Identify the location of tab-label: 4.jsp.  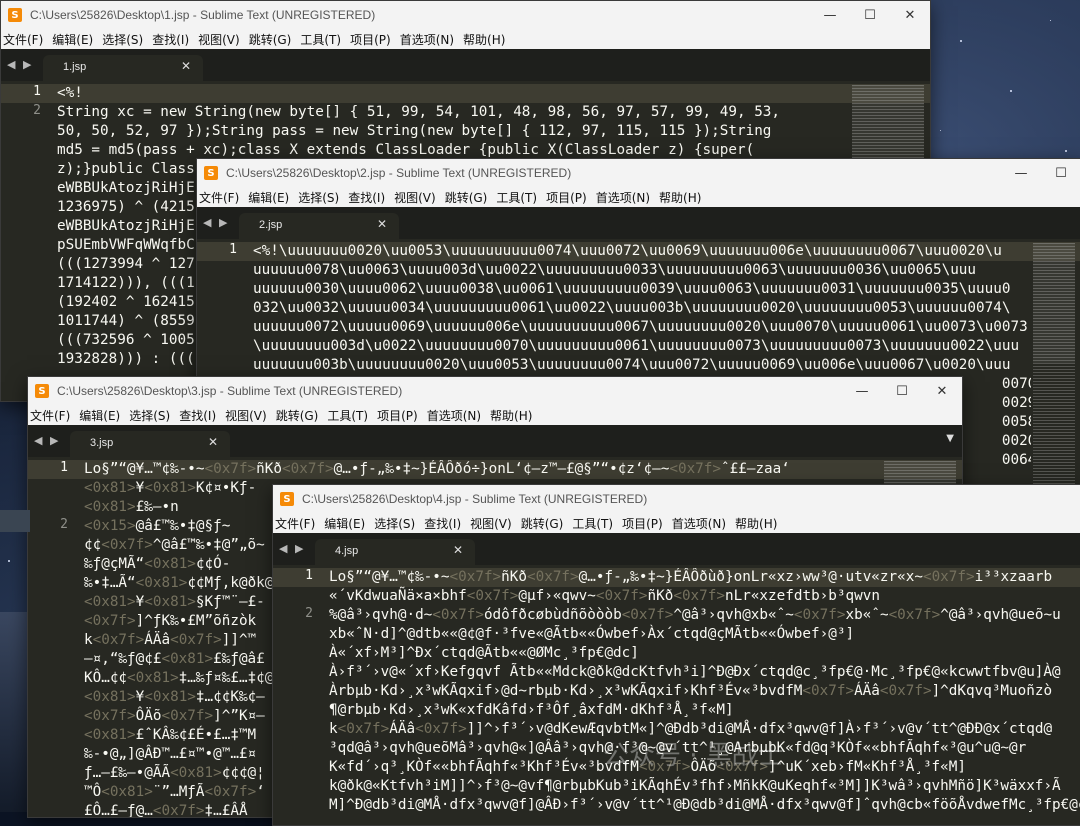
(347, 551).